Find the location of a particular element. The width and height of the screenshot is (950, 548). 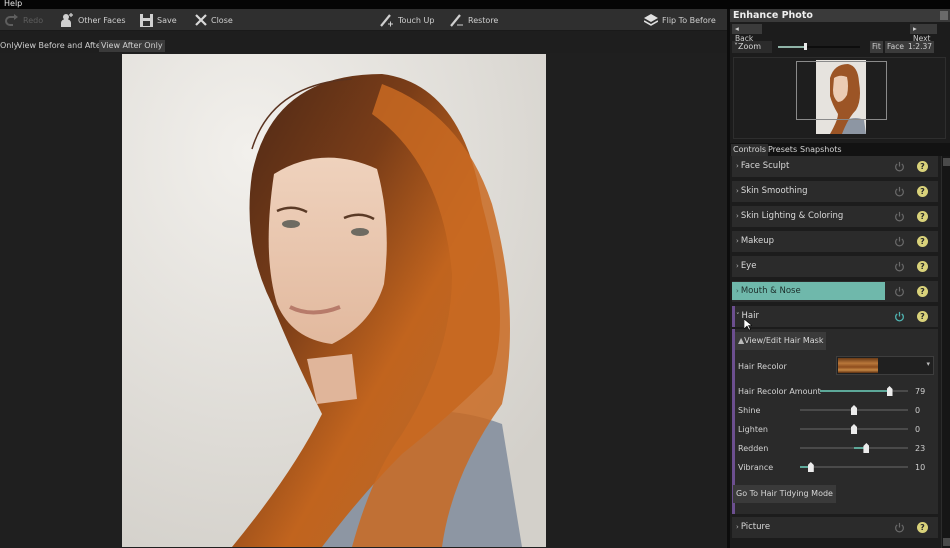

view-after-only: View After Only is located at coordinates (132, 46).